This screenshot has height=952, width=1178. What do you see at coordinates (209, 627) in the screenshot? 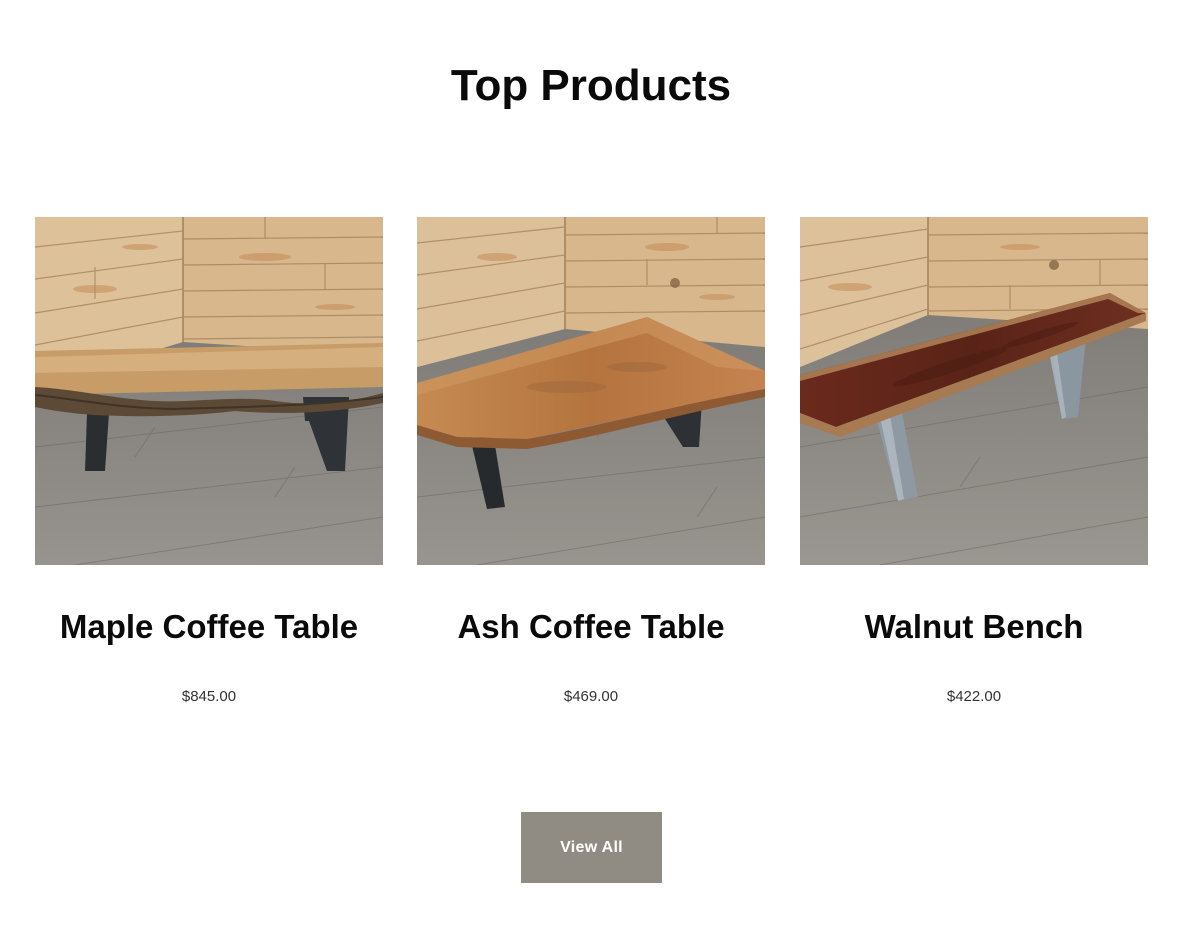
I see `product-name: Maple Coffee Table` at bounding box center [209, 627].